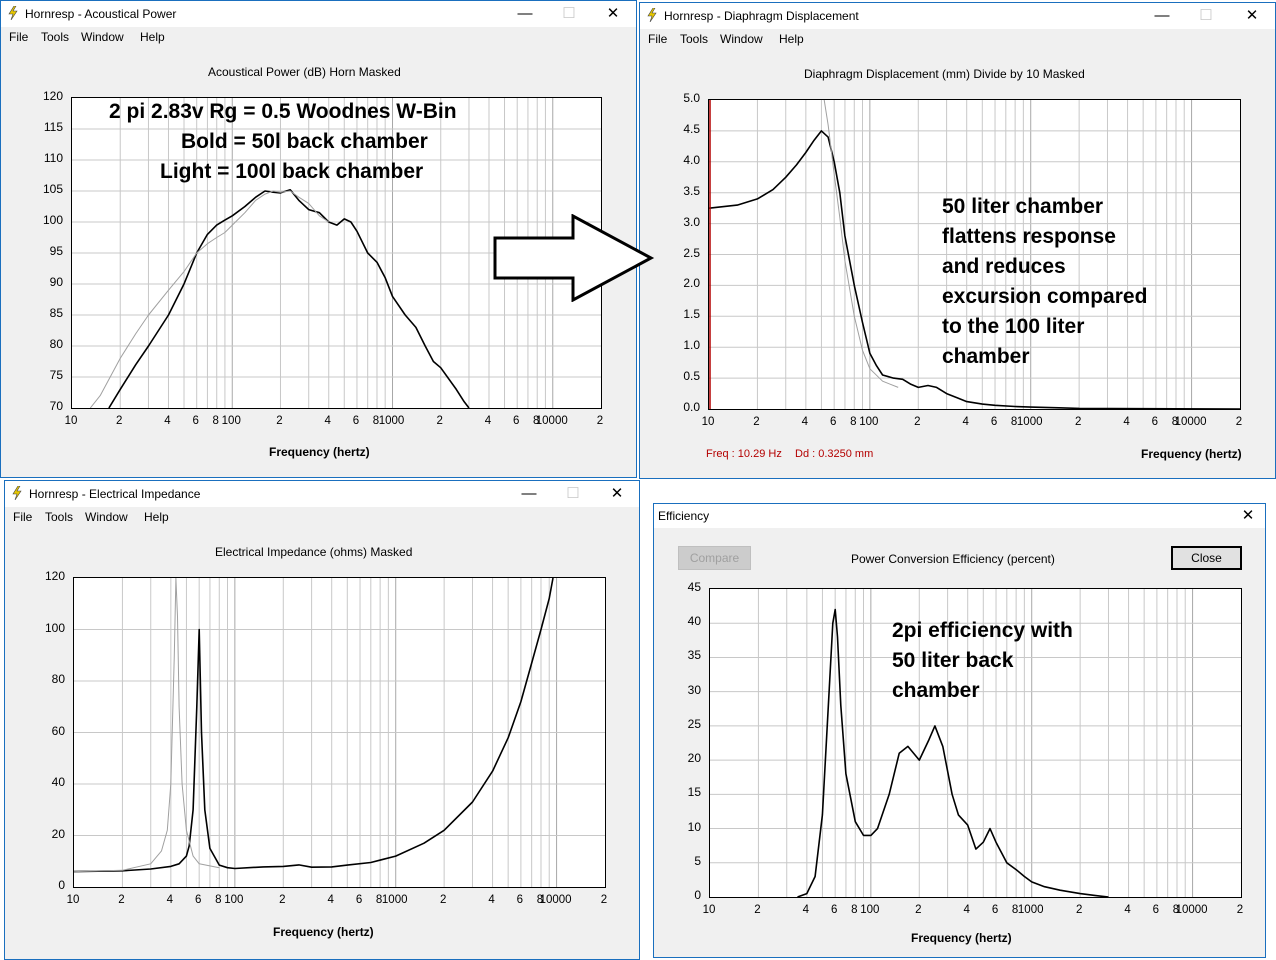 The image size is (1276, 960). Describe the element at coordinates (318, 14) in the screenshot. I see `title-bar: Hornresp - Acoustical Power — ☐ ✕` at that location.